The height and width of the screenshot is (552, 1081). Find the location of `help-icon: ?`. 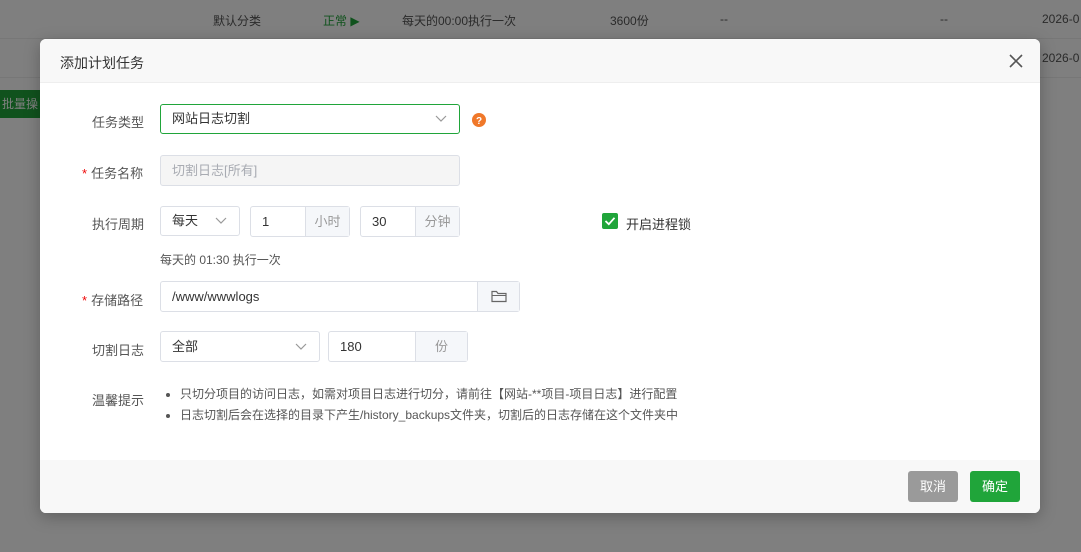

help-icon: ? is located at coordinates (479, 120).